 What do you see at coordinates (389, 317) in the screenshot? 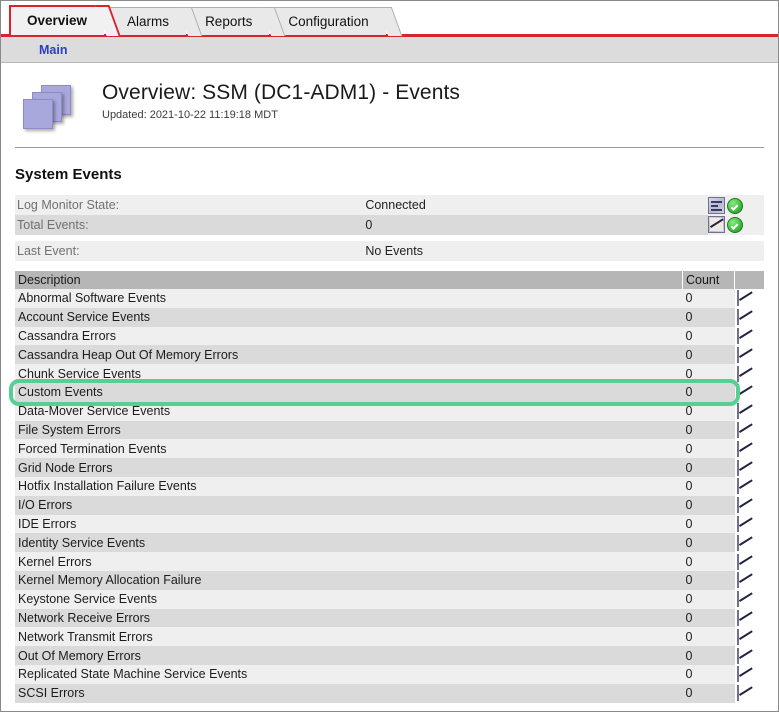
I see `table-row: Account Service Events 0` at bounding box center [389, 317].